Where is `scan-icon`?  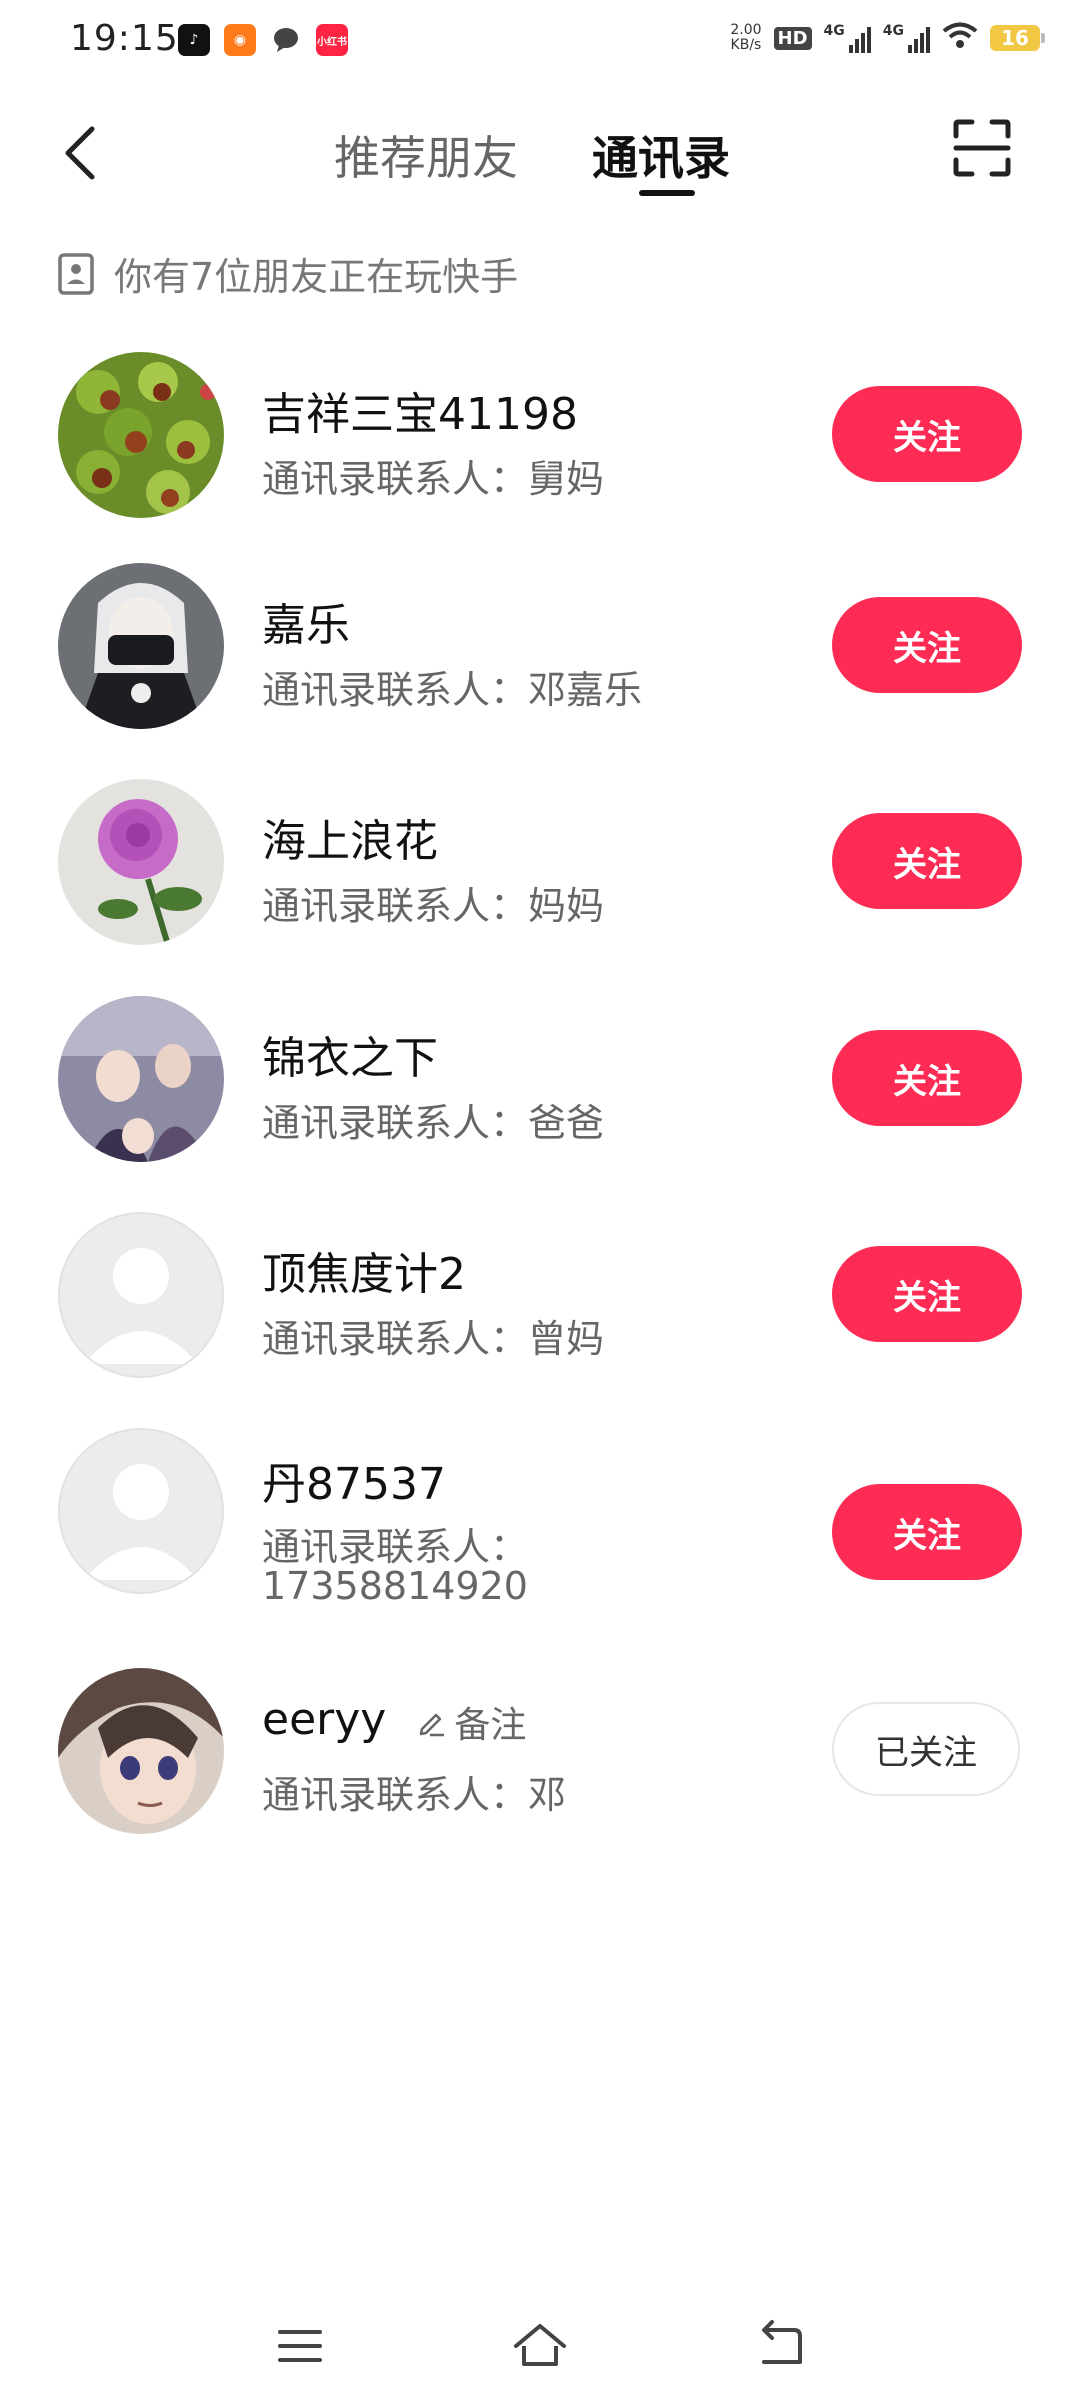 scan-icon is located at coordinates (982, 148).